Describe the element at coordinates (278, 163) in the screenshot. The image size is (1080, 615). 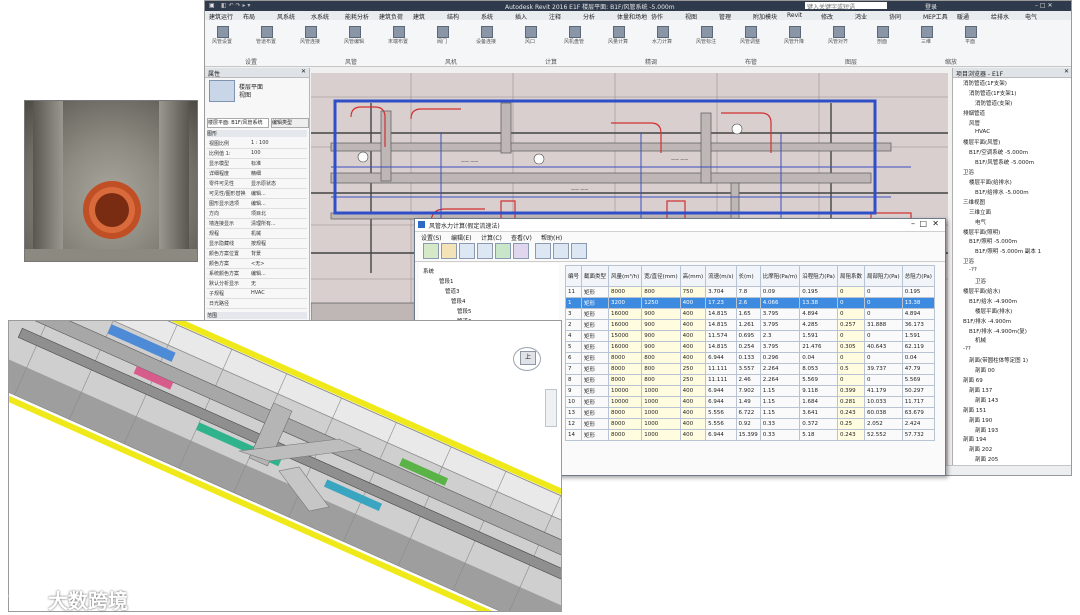
I see `property-value: 标准` at that location.